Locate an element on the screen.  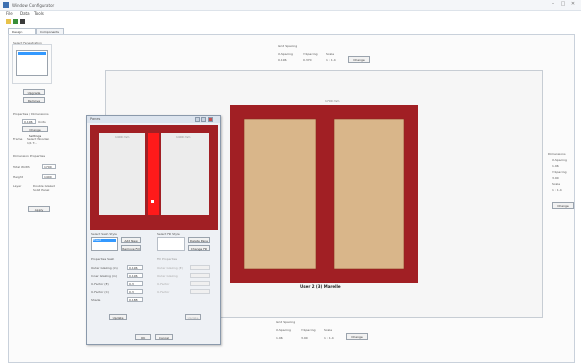
sash-style-list: Fixed is located at coordinates (104, 244).